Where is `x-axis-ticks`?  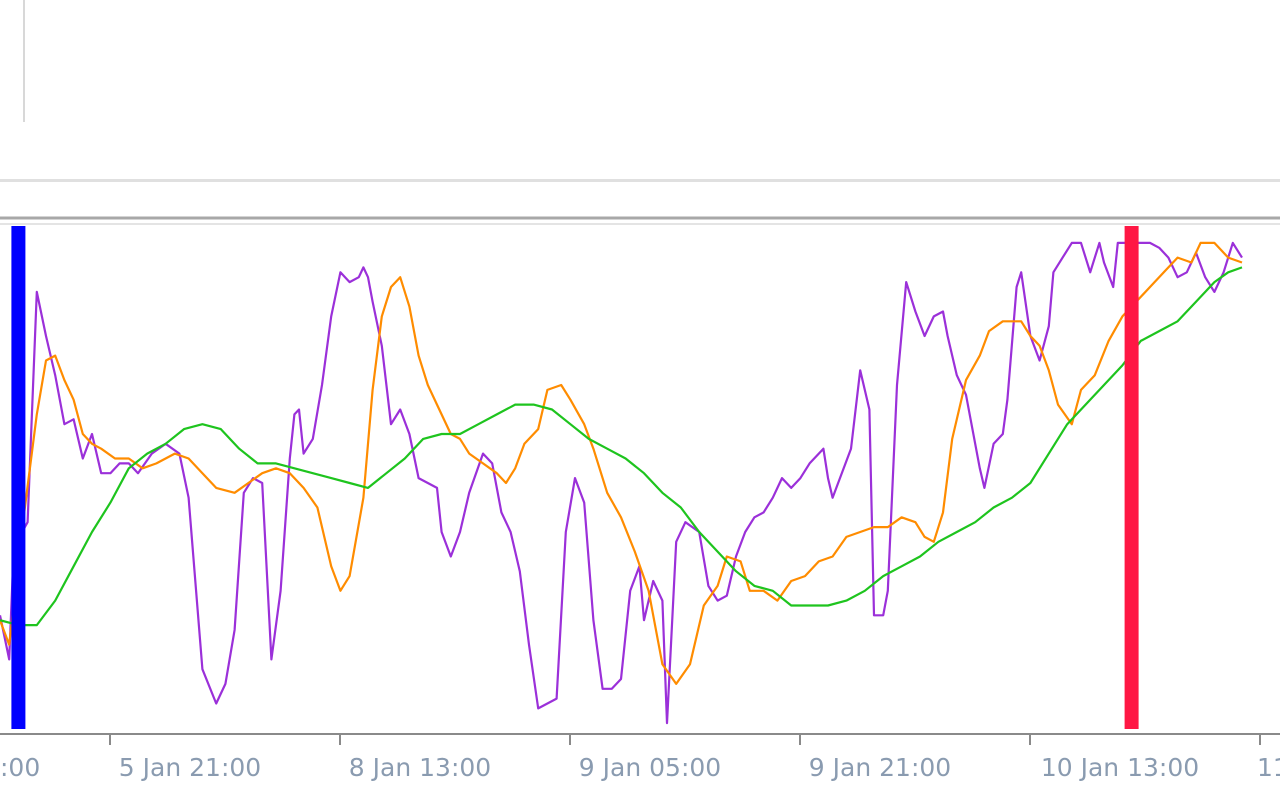 x-axis-ticks is located at coordinates (685, 739).